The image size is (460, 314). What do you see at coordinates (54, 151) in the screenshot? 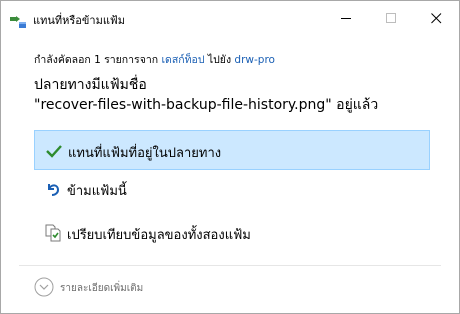
I see `checkmark-icon` at bounding box center [54, 151].